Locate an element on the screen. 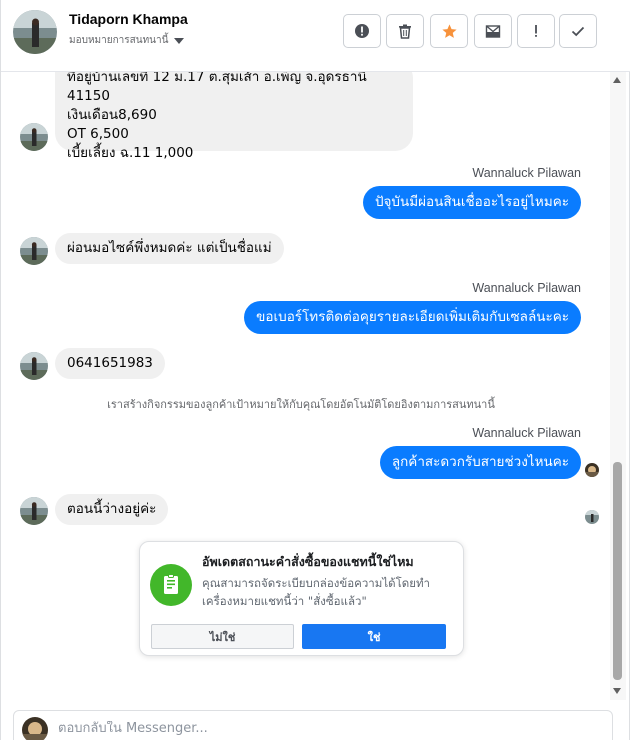  report-button is located at coordinates (362, 31).